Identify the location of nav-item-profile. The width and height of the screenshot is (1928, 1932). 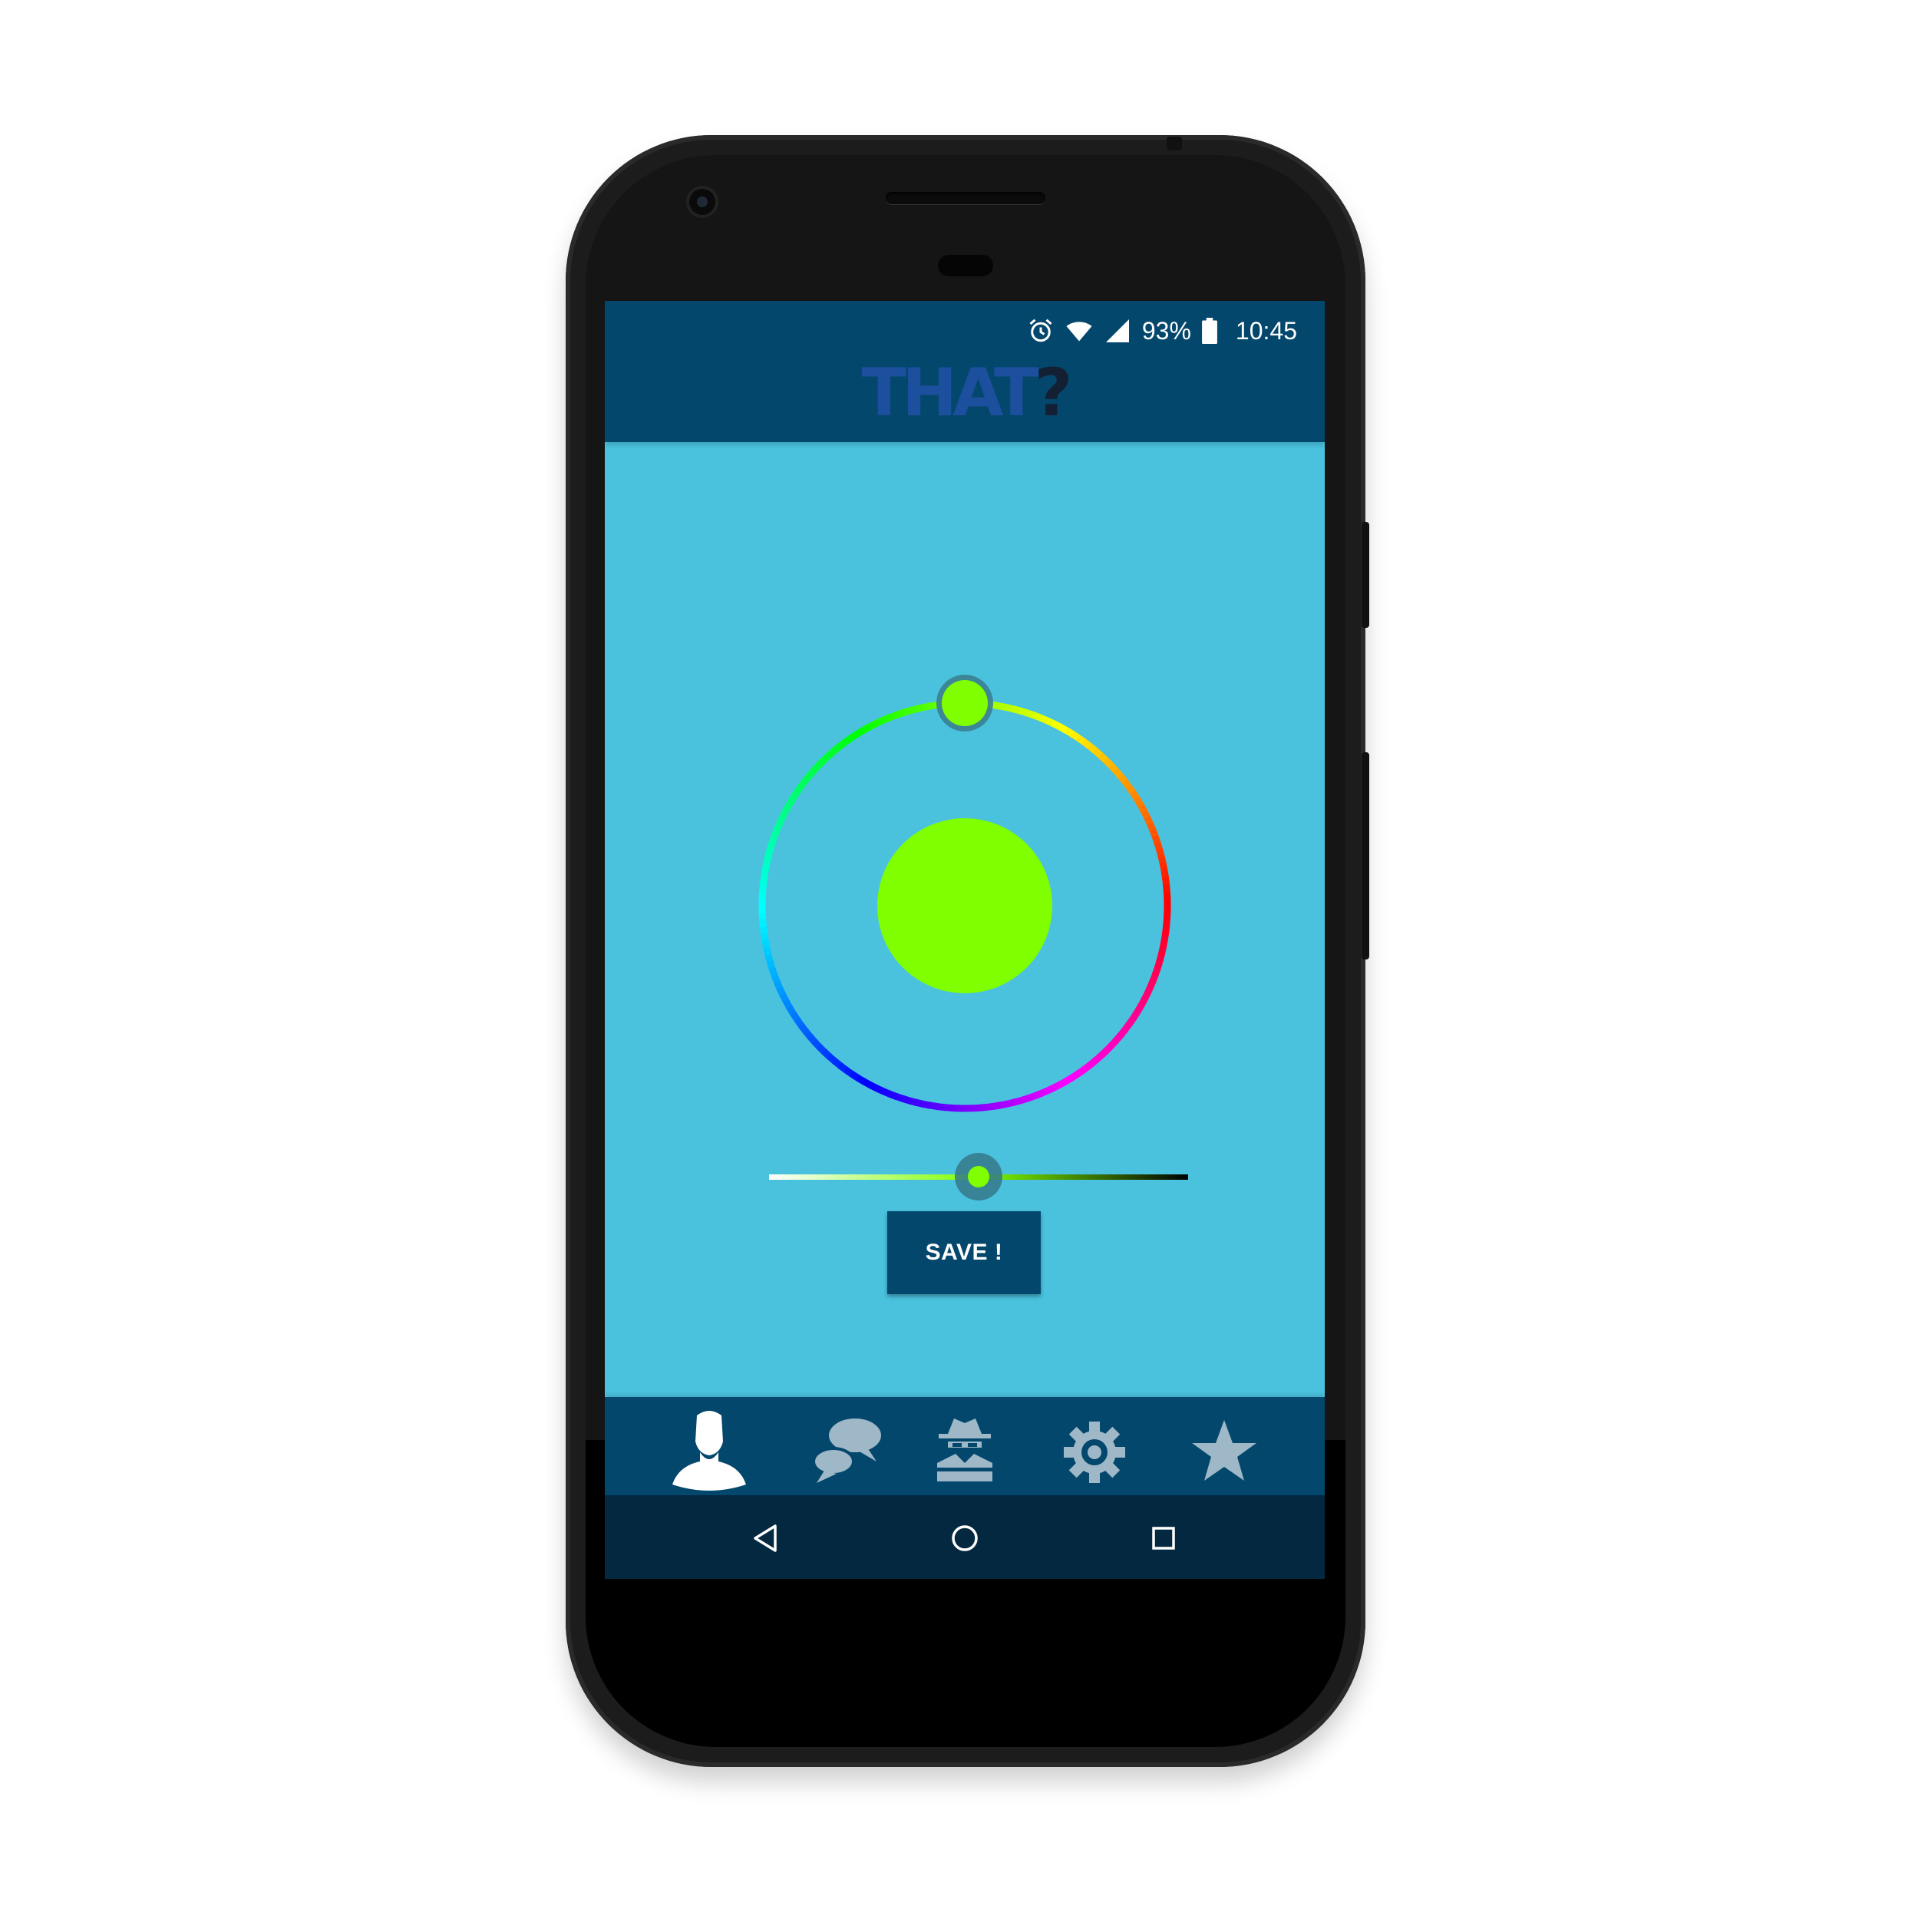
(709, 1450).